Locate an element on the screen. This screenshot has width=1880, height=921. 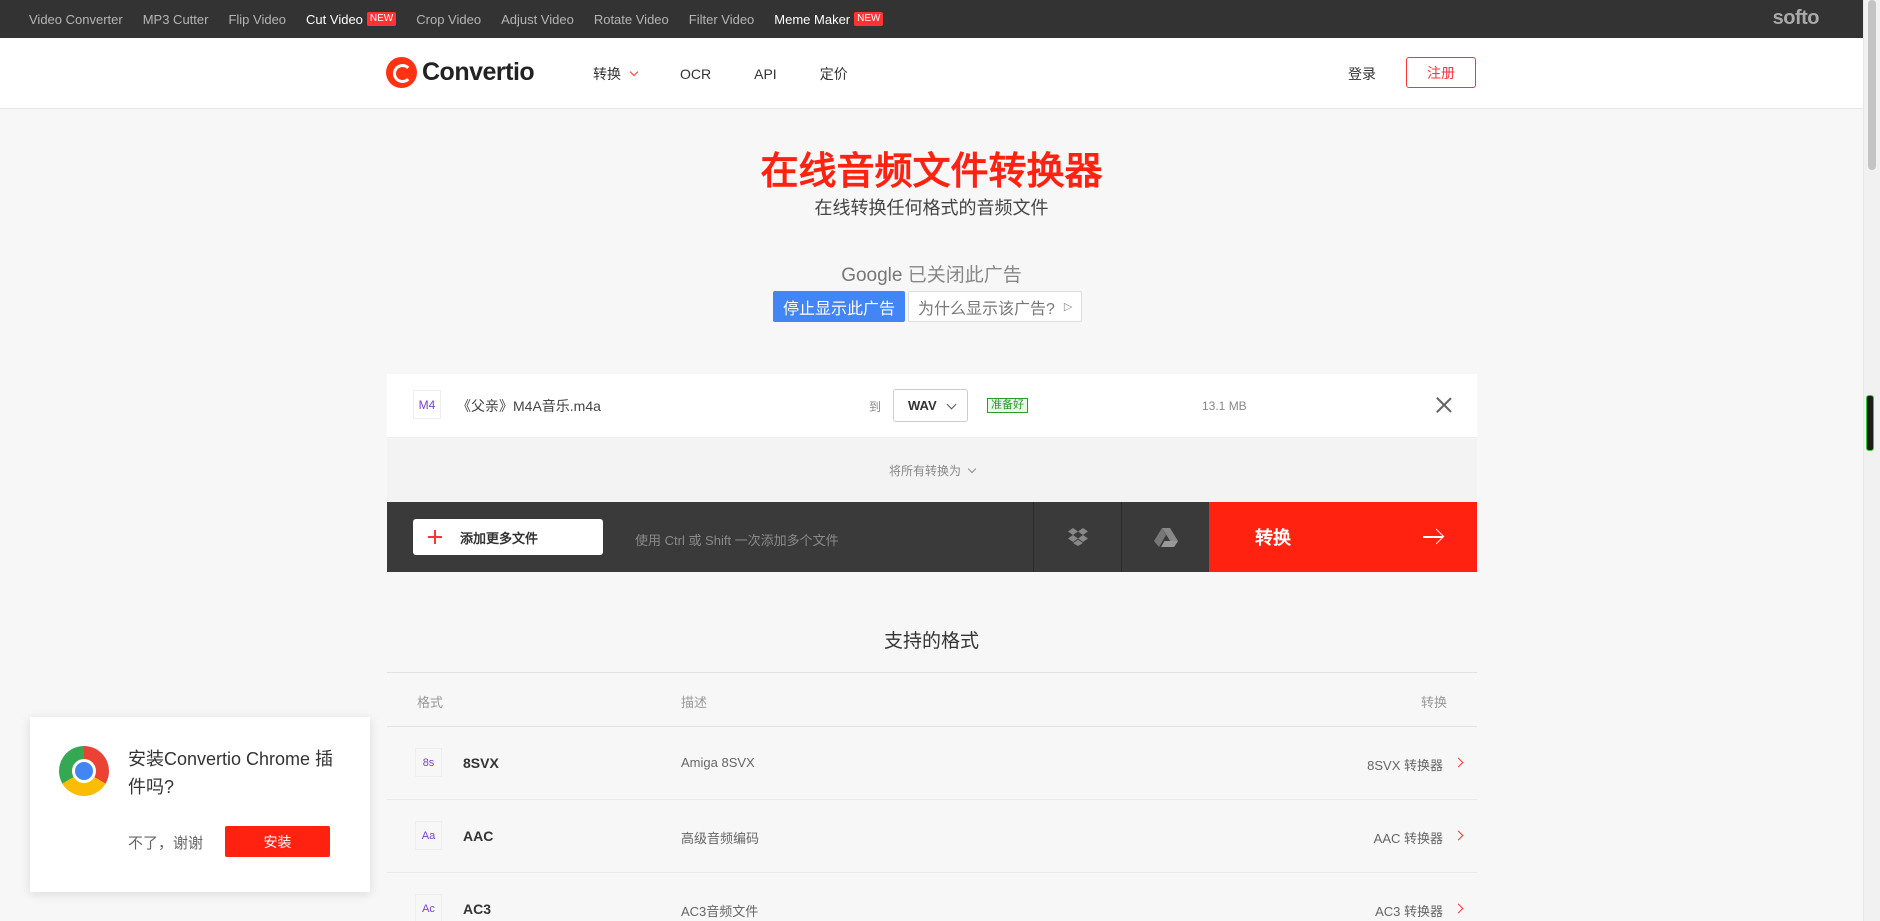
topbar-link-meme-maker: Meme Maker NEW is located at coordinates (829, 19).